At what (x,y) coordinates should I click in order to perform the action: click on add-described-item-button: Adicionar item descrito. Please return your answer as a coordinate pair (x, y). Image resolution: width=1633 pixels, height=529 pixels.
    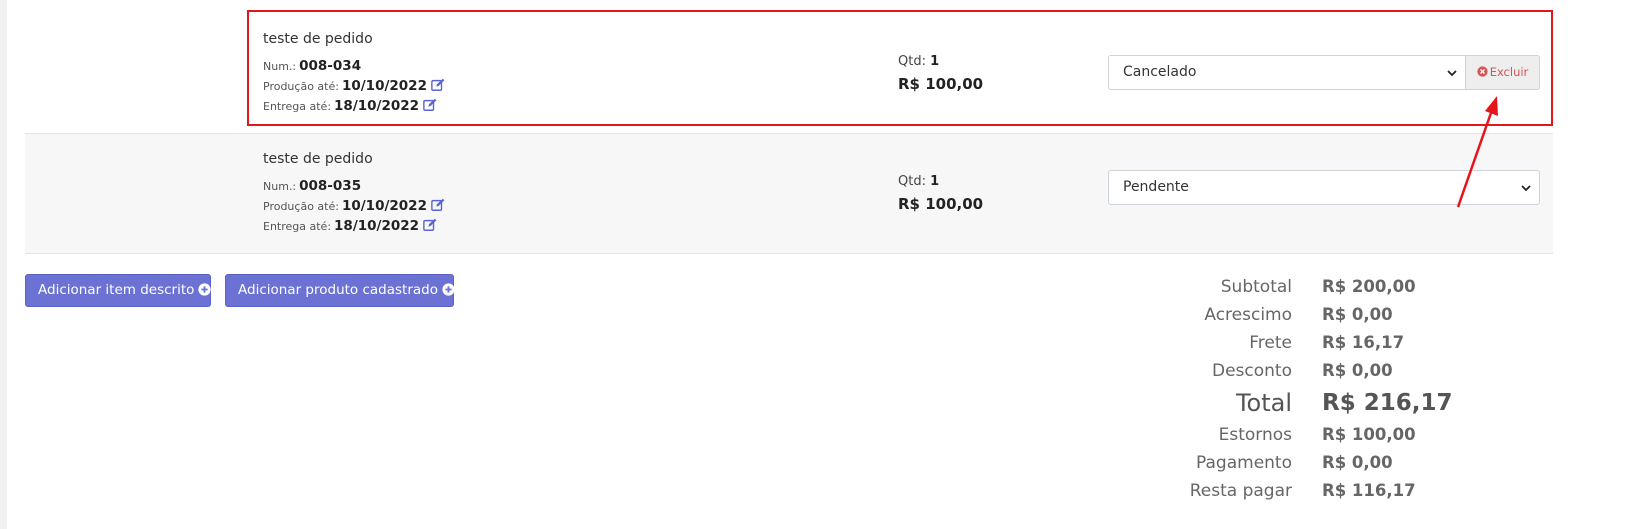
    Looking at the image, I should click on (118, 290).